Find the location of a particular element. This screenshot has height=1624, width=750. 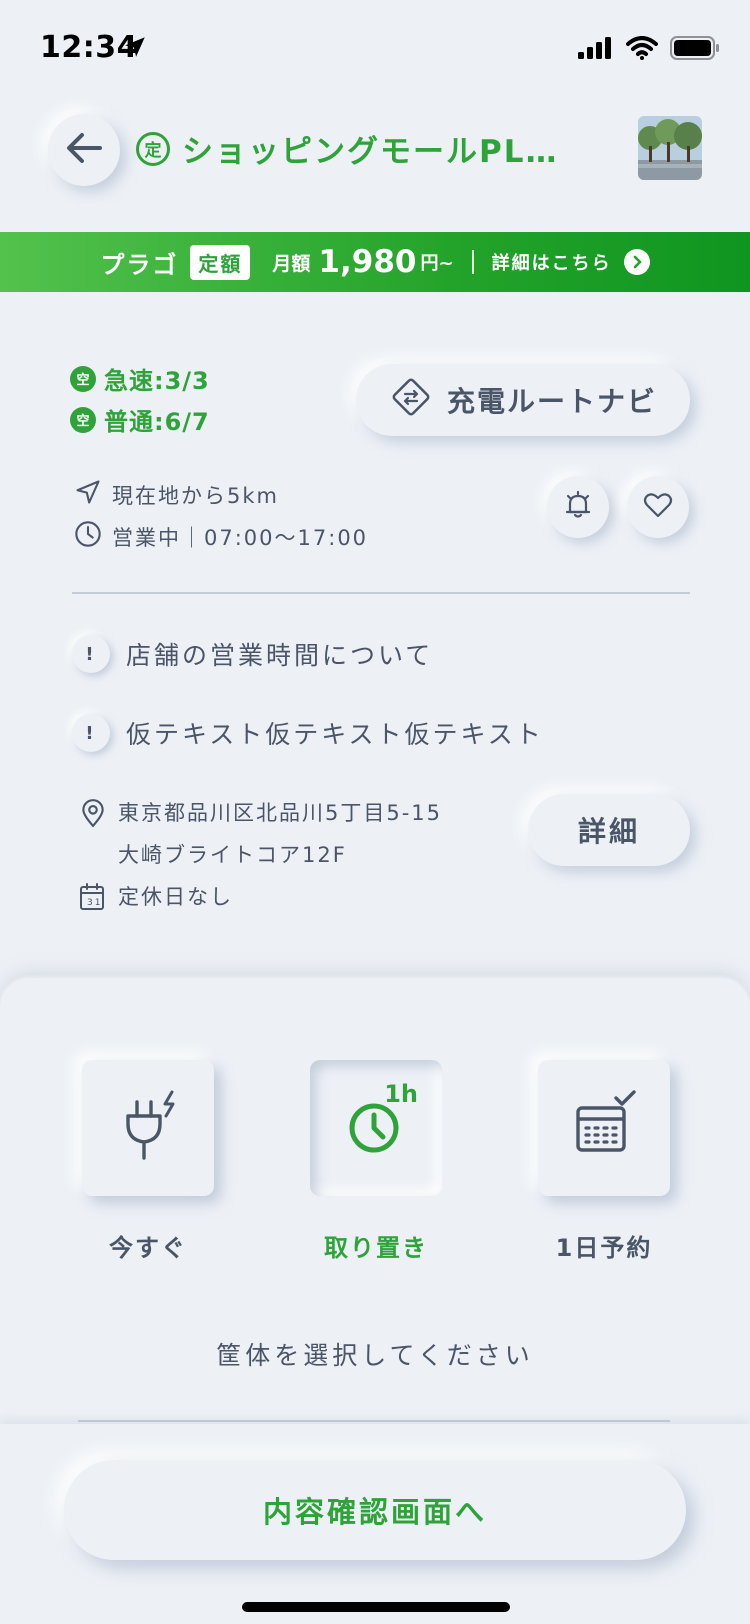

calendar-icon: 31 is located at coordinates (93, 897).